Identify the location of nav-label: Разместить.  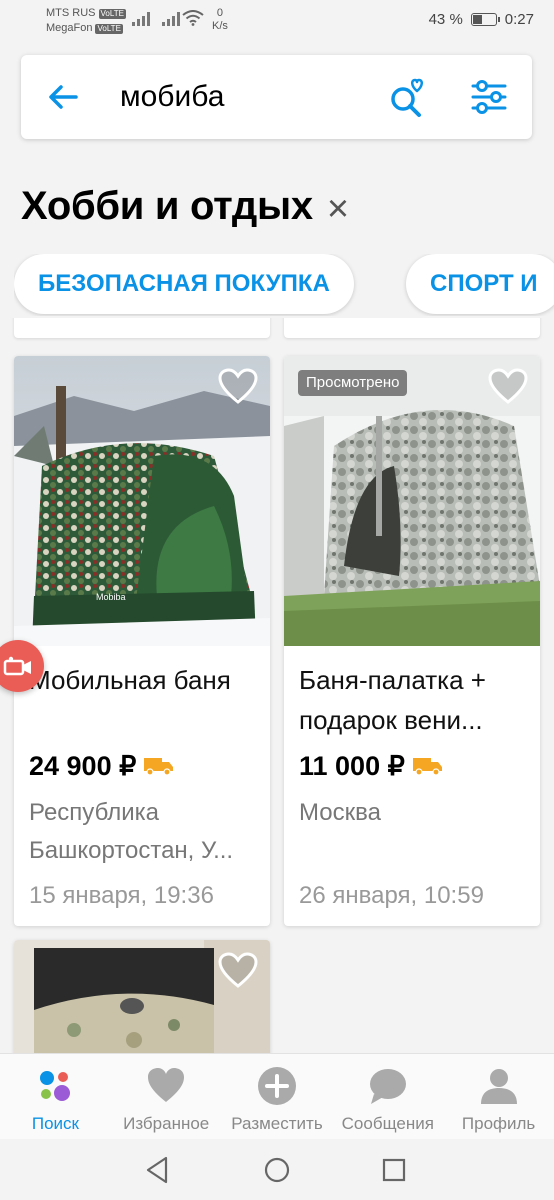
(277, 1123).